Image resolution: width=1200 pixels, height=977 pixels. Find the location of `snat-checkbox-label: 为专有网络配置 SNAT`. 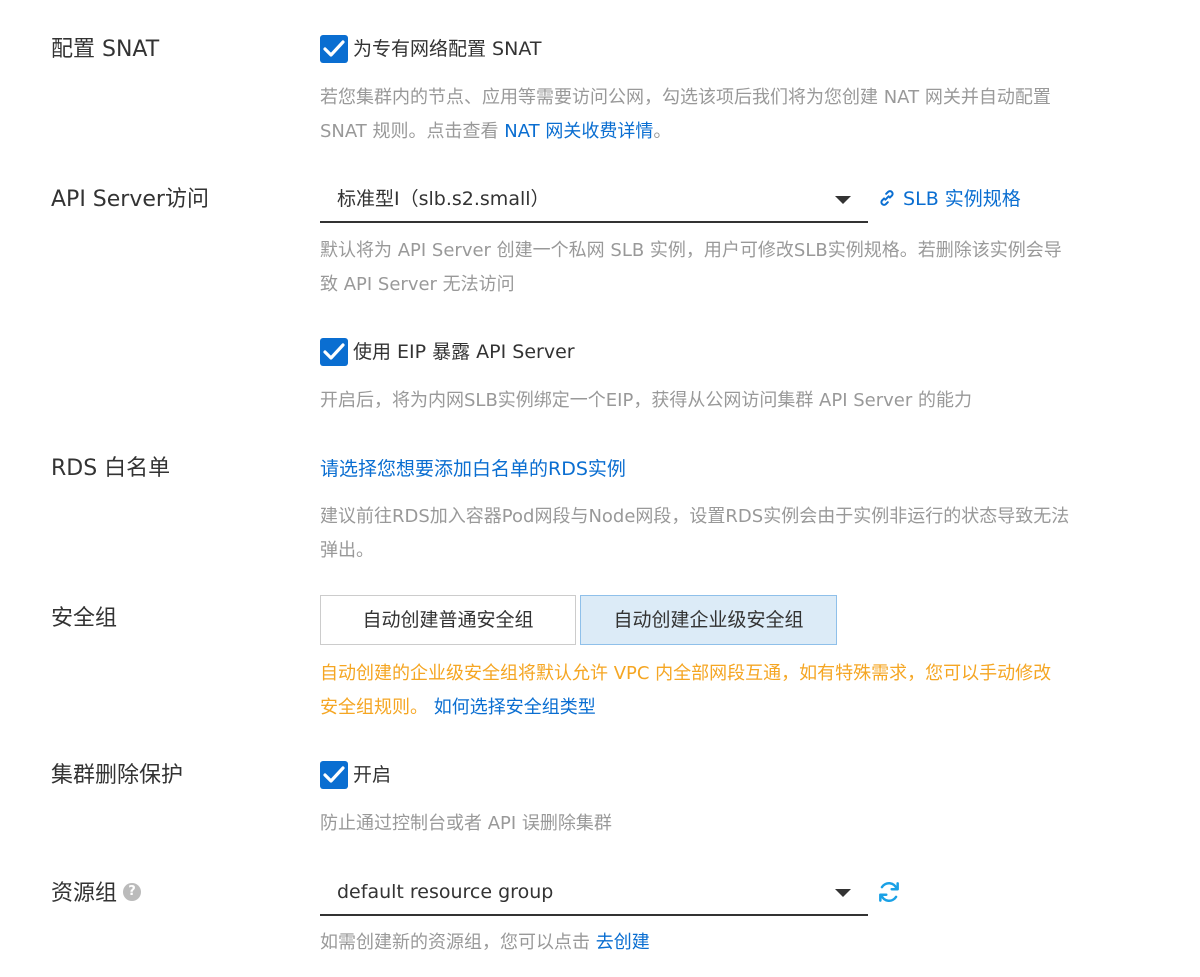

snat-checkbox-label: 为专有网络配置 SNAT is located at coordinates (447, 49).